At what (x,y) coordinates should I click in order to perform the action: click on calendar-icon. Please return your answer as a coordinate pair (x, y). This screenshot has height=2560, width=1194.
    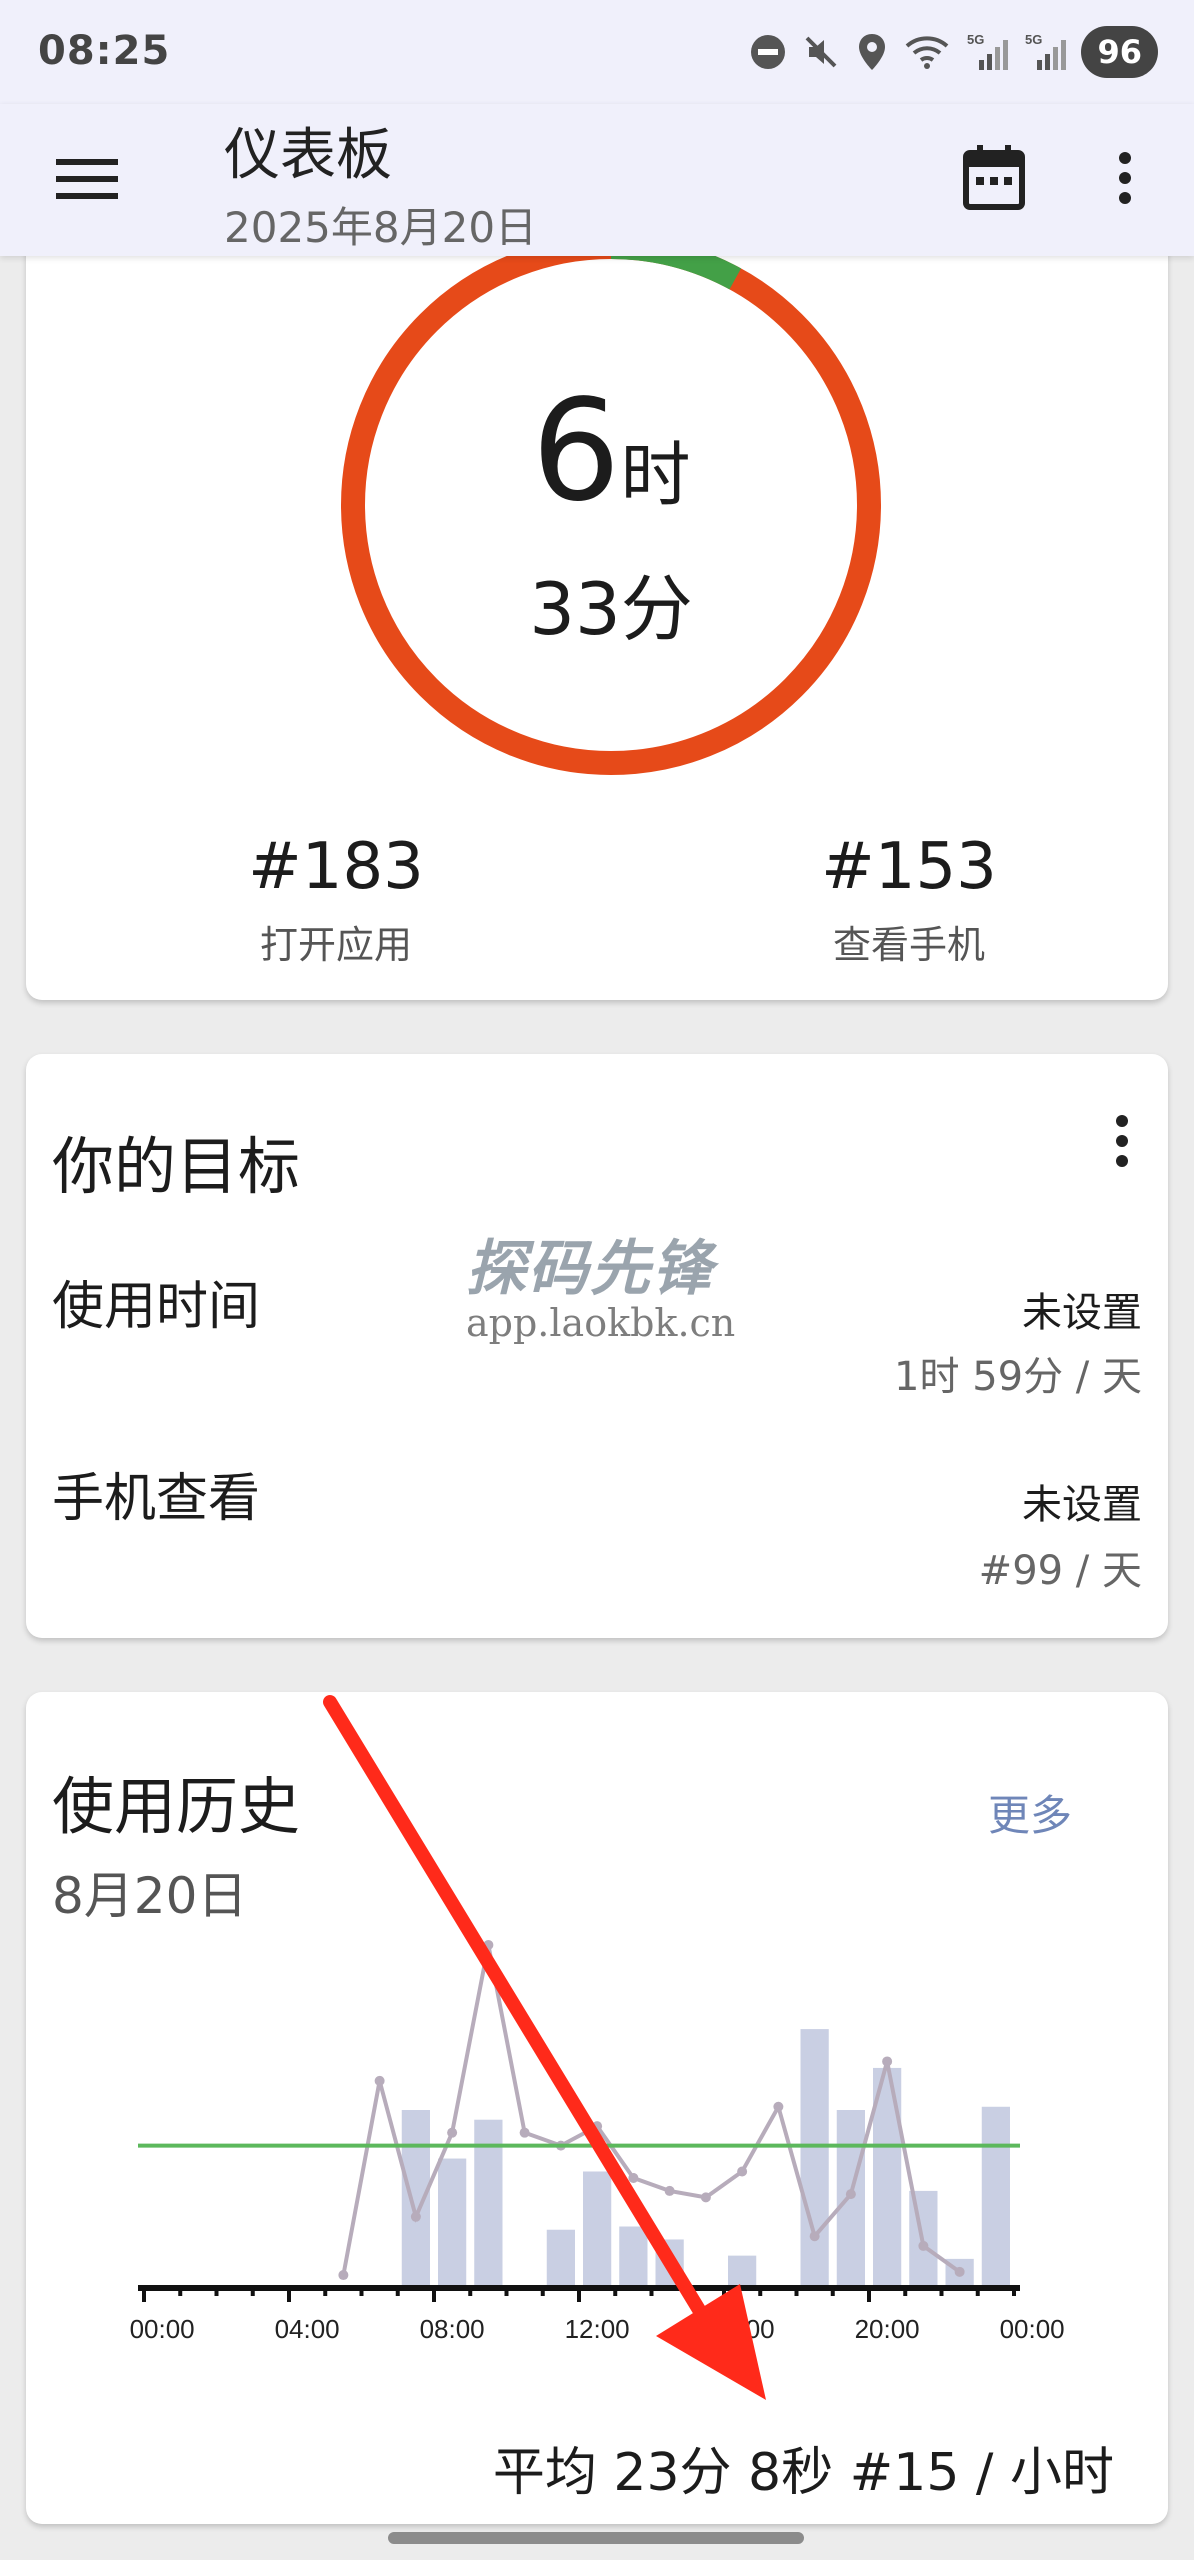
    Looking at the image, I should click on (994, 177).